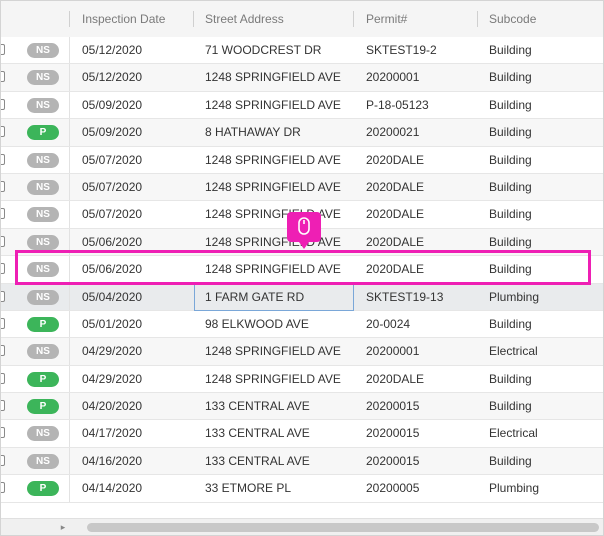  Describe the element at coordinates (277, 19) in the screenshot. I see `column-header-street-address: Street Address` at that location.